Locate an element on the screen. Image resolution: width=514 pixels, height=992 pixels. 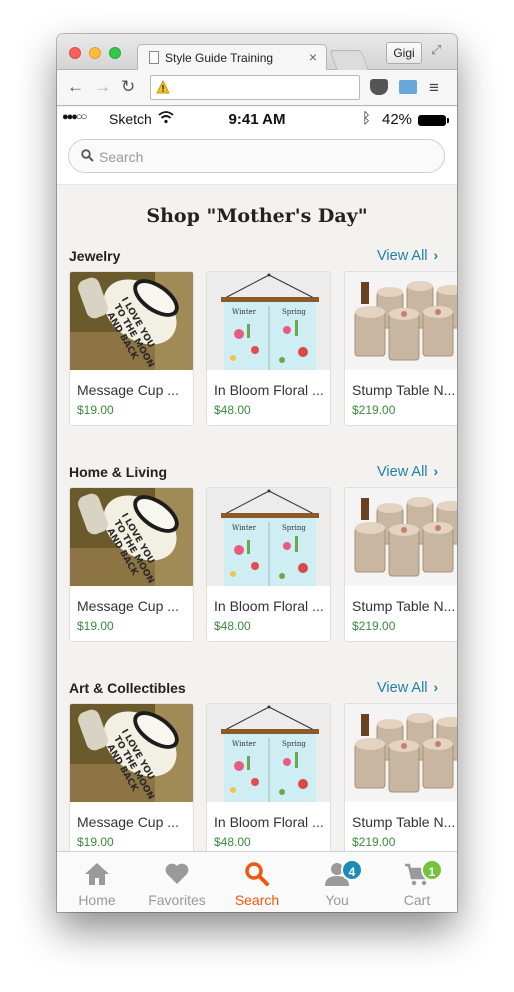
tab-search: Search is located at coordinates (257, 882).